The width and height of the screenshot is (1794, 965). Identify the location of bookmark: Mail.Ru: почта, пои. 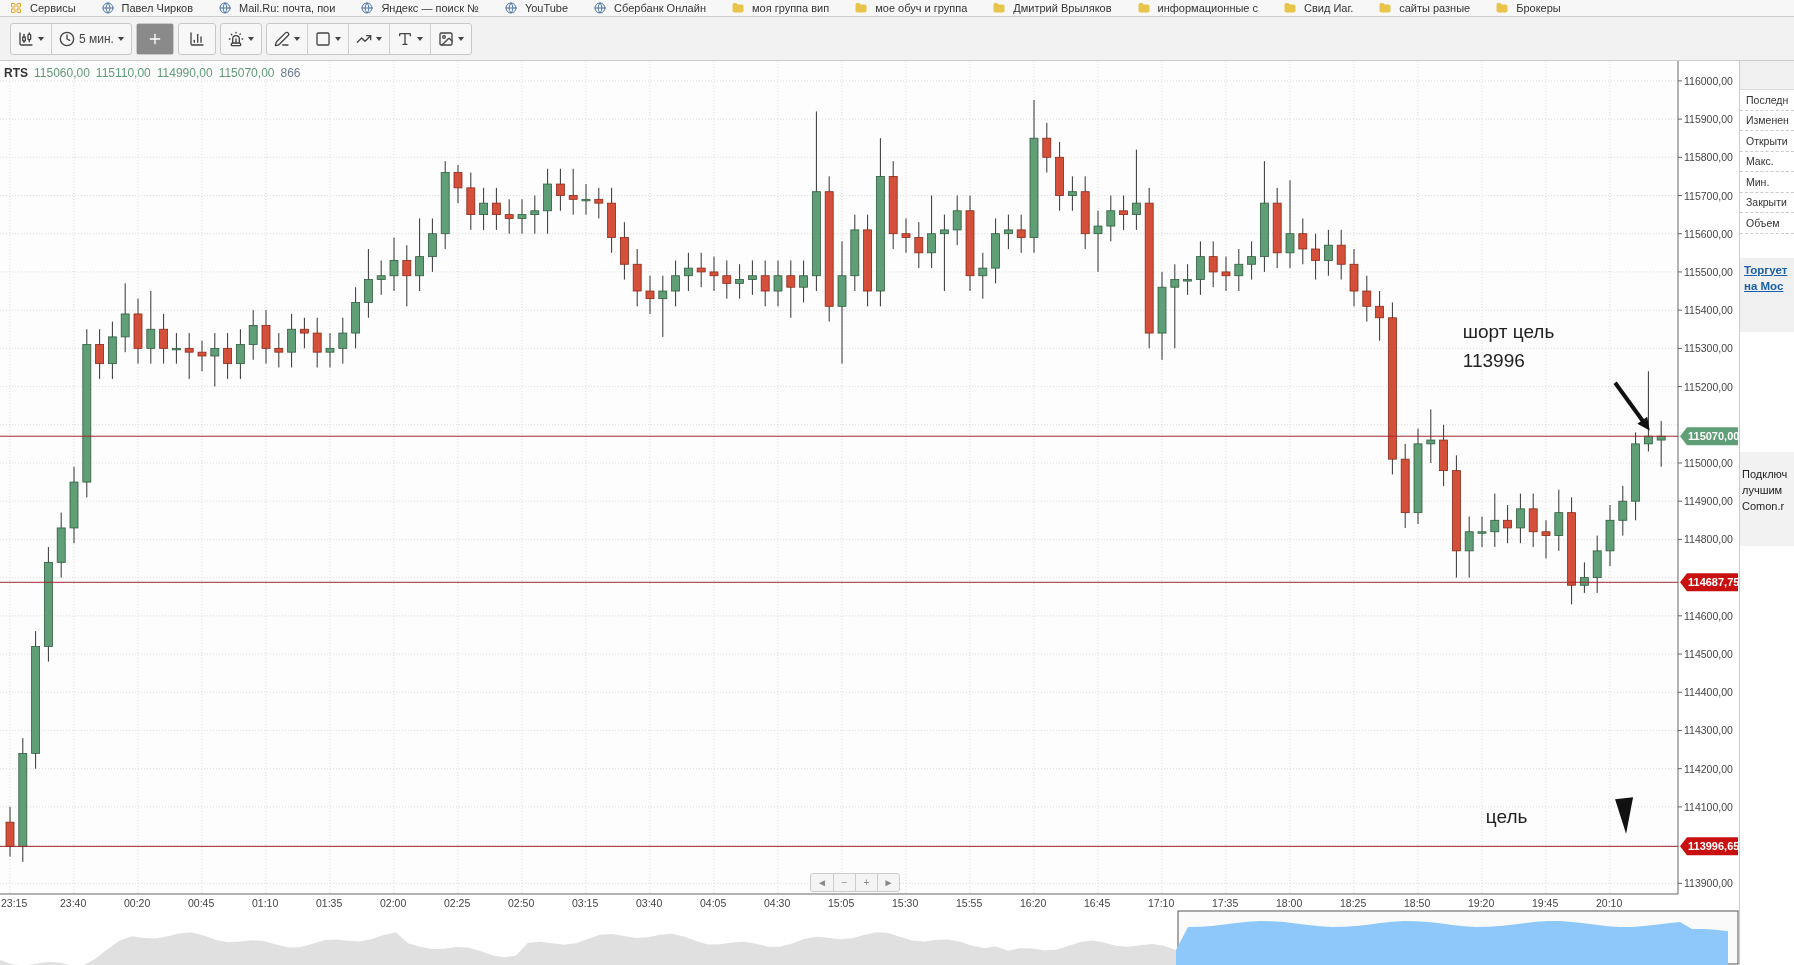
(277, 8).